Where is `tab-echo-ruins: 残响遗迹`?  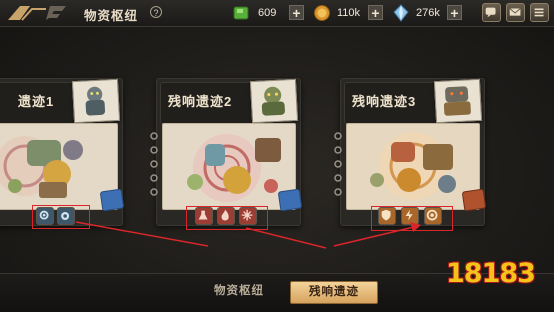 tab-echo-ruins: 残响遗迹 is located at coordinates (334, 292).